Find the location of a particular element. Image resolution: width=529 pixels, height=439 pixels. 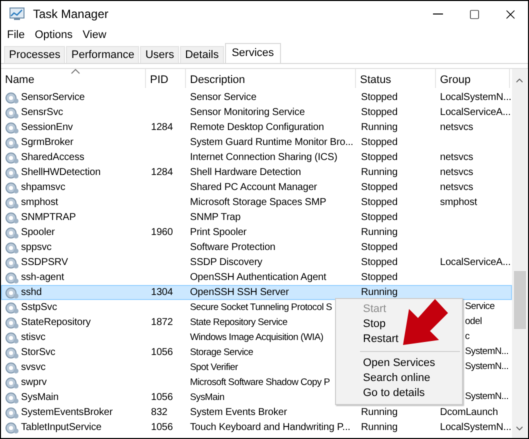

menu-item: Open Services is located at coordinates (399, 363).